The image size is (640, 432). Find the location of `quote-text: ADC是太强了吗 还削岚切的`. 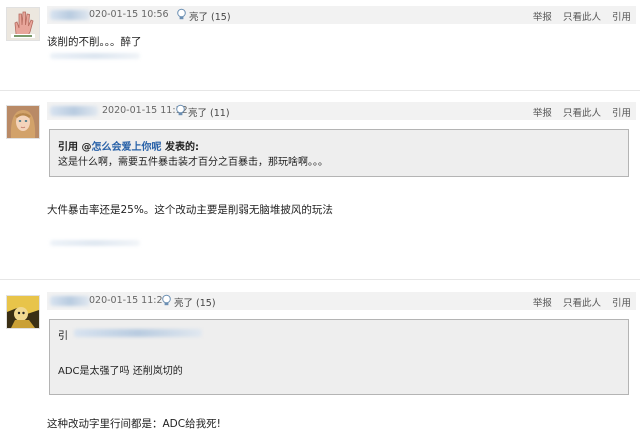

quote-text: ADC是太强了吗 还削岚切的 is located at coordinates (120, 371).